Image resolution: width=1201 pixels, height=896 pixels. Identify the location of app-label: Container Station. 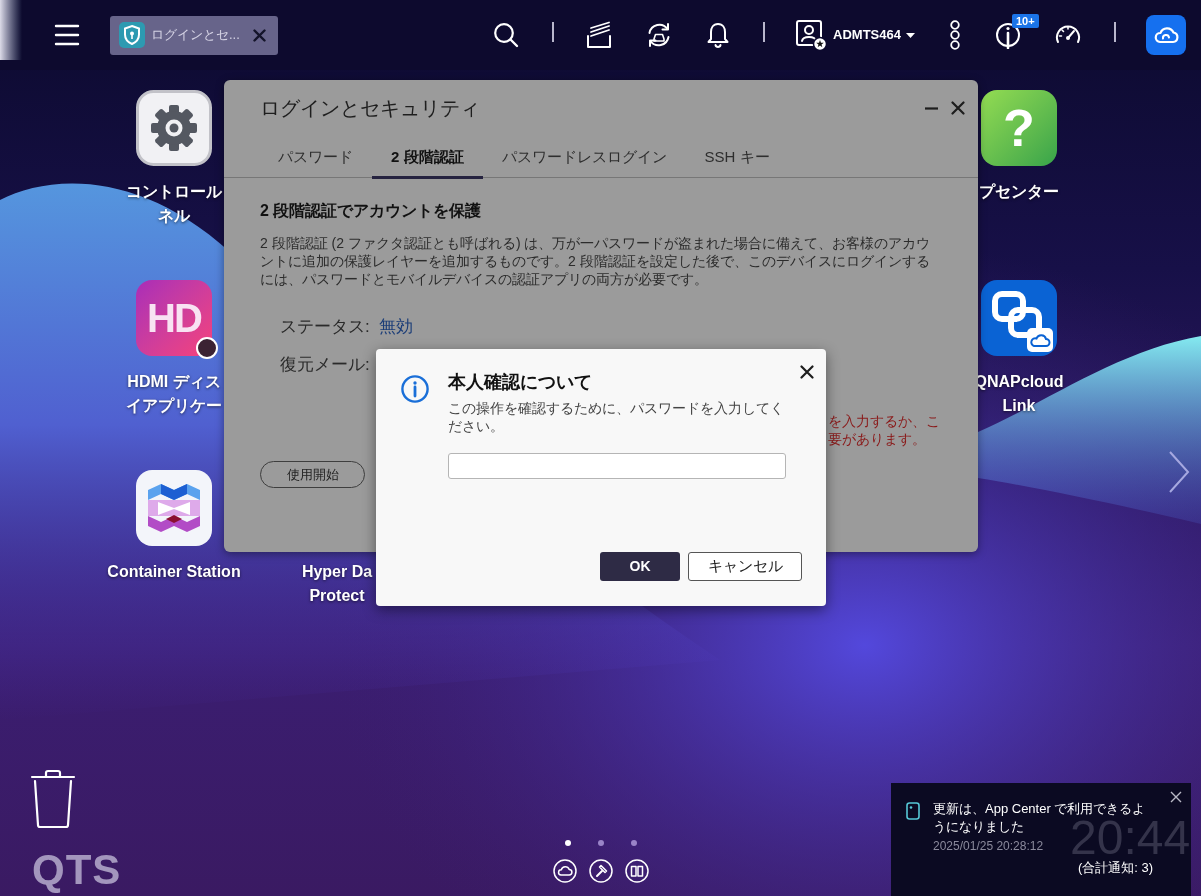
(174, 572).